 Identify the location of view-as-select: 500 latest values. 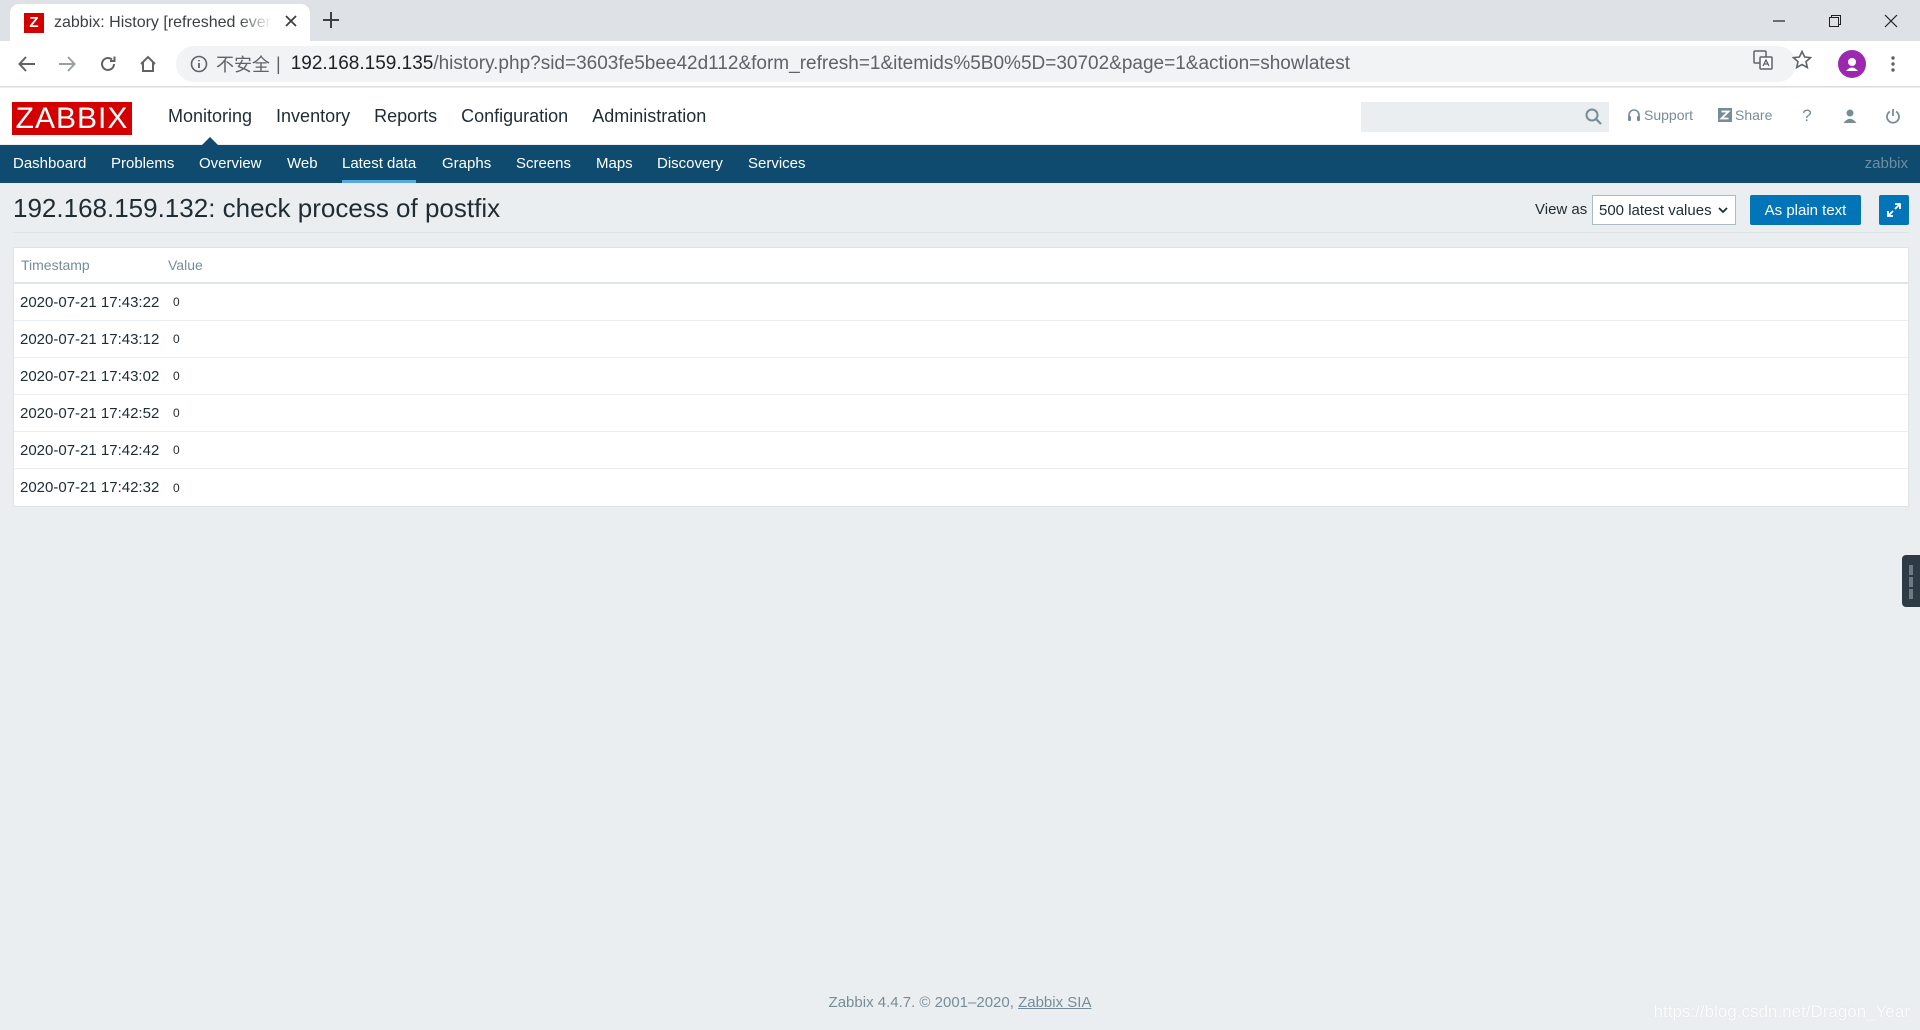
(1664, 210).